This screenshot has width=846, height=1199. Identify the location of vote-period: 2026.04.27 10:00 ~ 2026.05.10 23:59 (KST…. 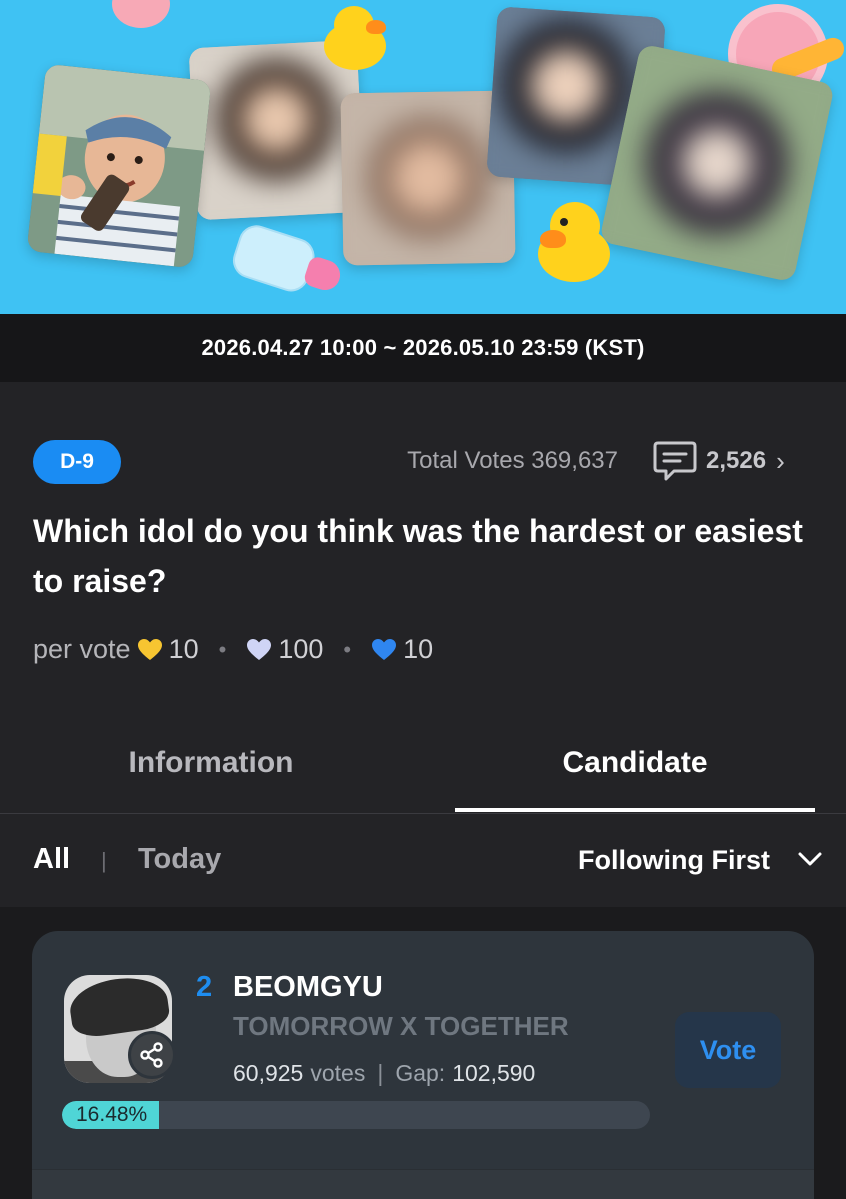
(423, 348).